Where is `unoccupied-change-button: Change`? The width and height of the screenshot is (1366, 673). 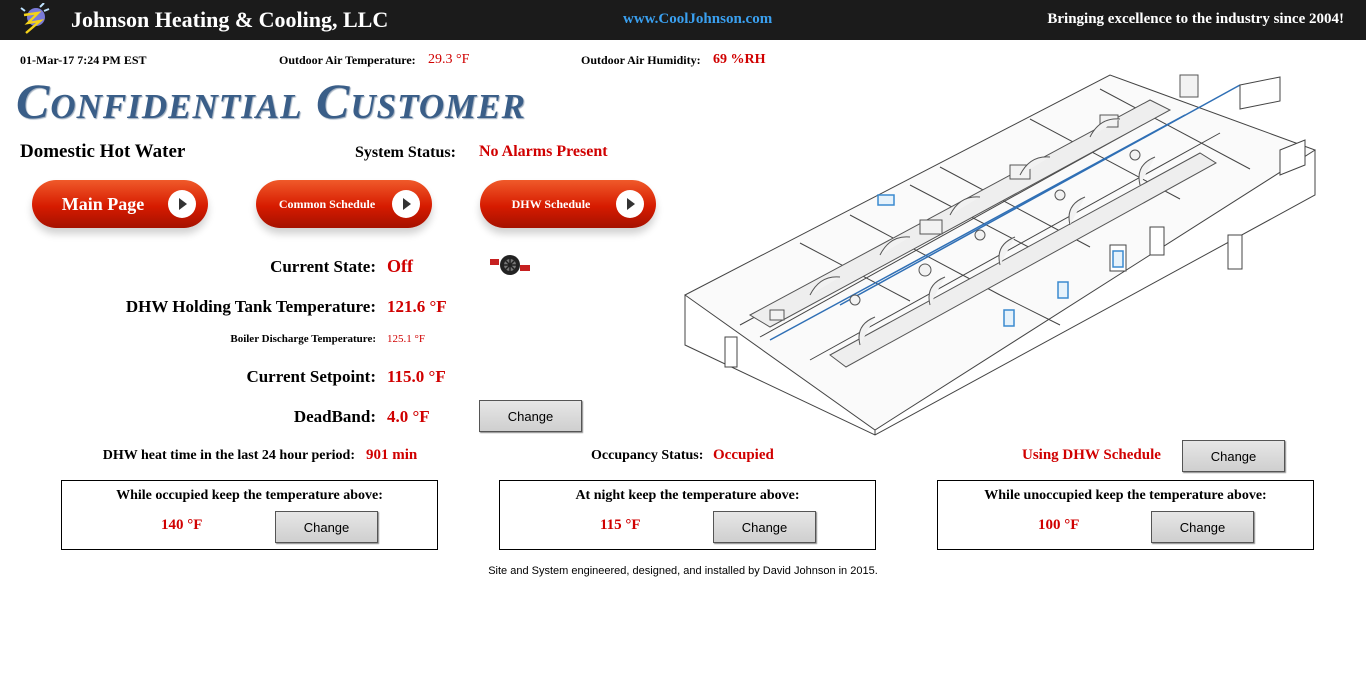
unoccupied-change-button: Change is located at coordinates (1202, 527).